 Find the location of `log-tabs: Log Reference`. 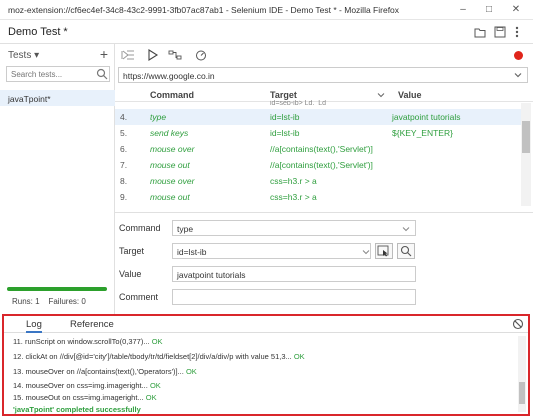

log-tabs: Log Reference is located at coordinates (266, 324).